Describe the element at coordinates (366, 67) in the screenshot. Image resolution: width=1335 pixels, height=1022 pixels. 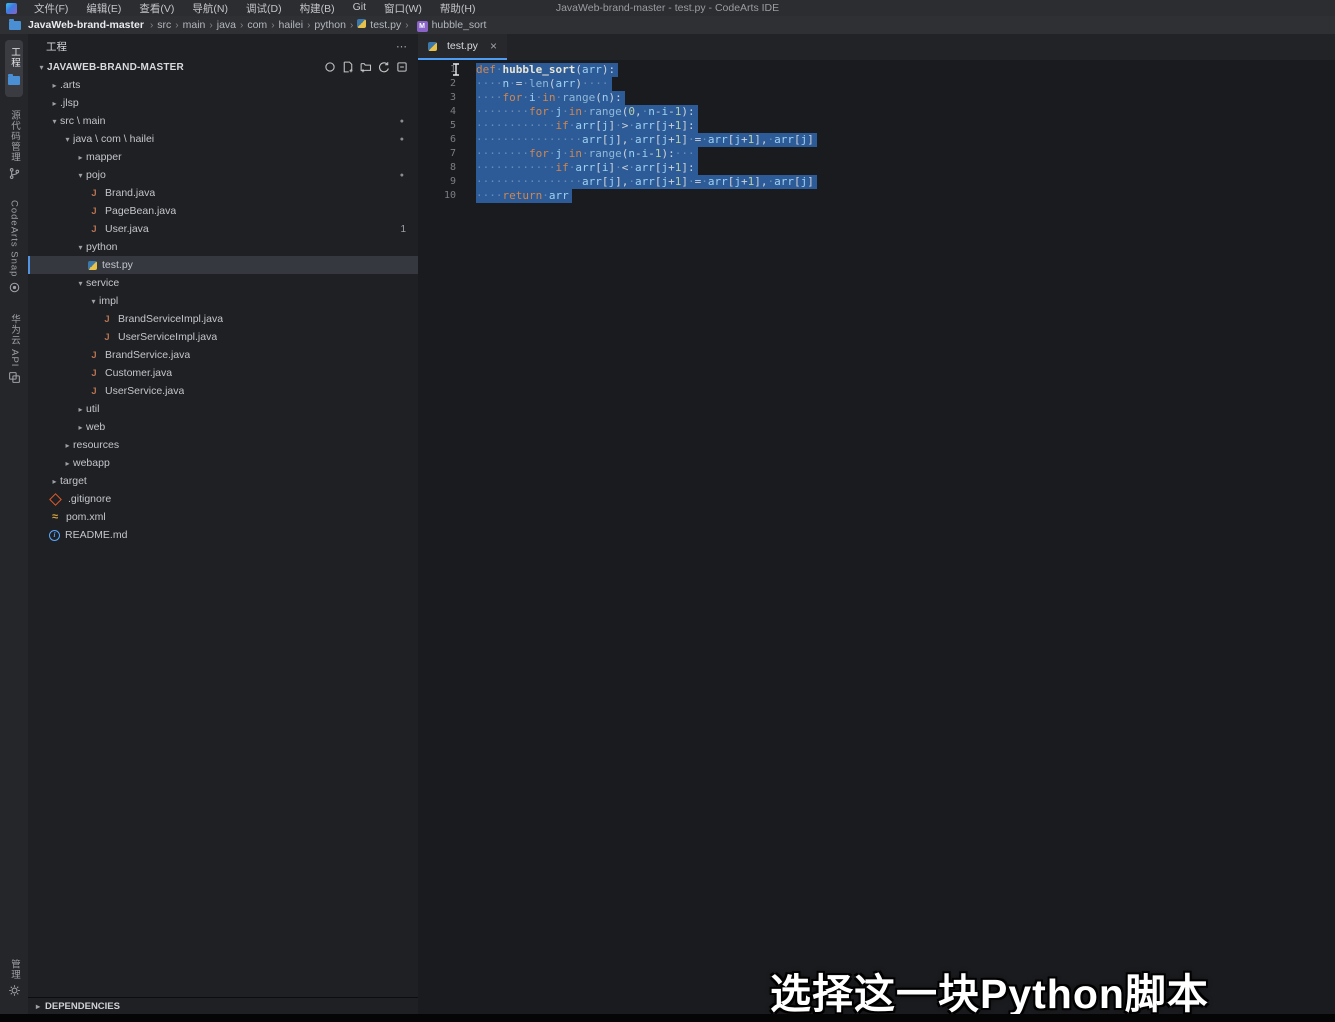
I see `new-folder-icon` at that location.